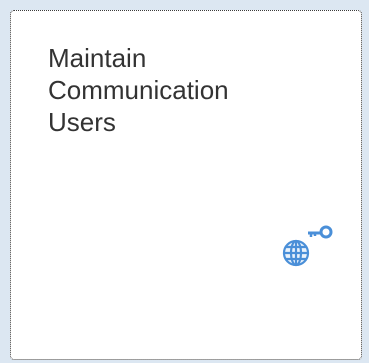  What do you see at coordinates (82, 122) in the screenshot?
I see `tile-title-line-3: Users` at bounding box center [82, 122].